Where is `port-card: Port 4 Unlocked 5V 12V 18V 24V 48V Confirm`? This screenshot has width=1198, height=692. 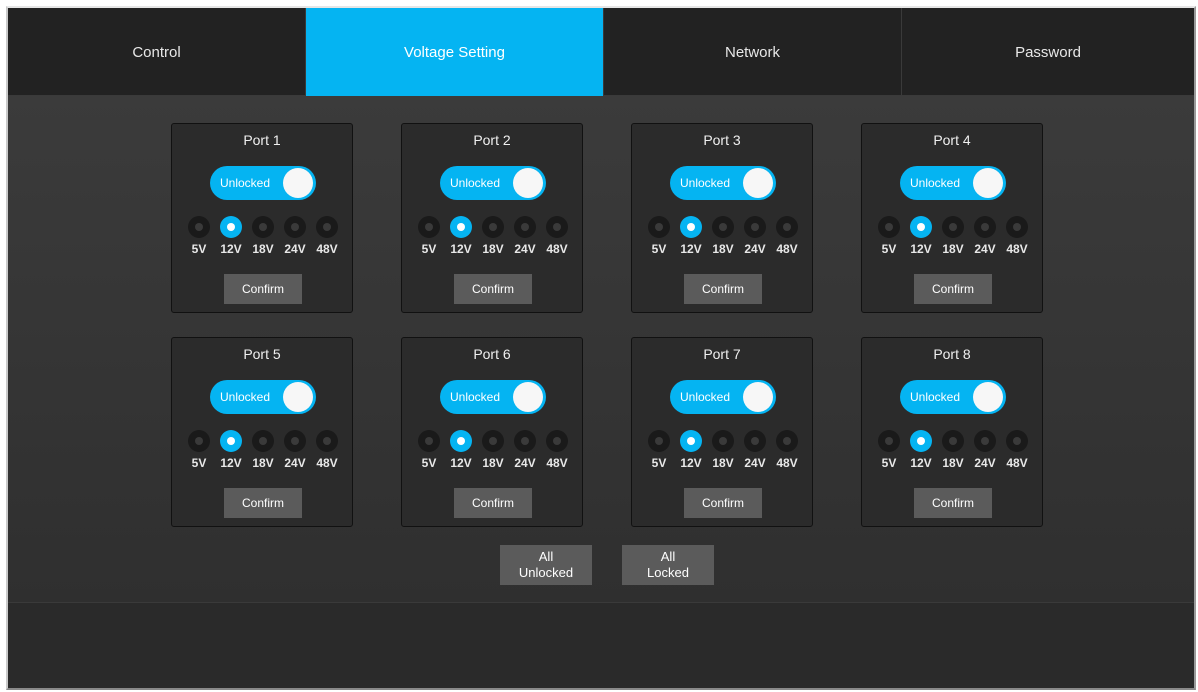 port-card: Port 4 Unlocked 5V 12V 18V 24V 48V Confirm is located at coordinates (952, 218).